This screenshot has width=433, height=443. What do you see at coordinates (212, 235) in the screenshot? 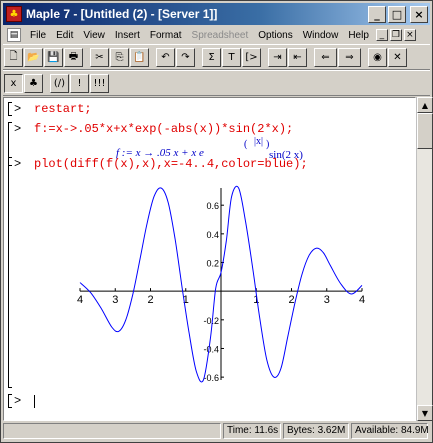
I see `y-tick-label: 0.4` at bounding box center [212, 235].